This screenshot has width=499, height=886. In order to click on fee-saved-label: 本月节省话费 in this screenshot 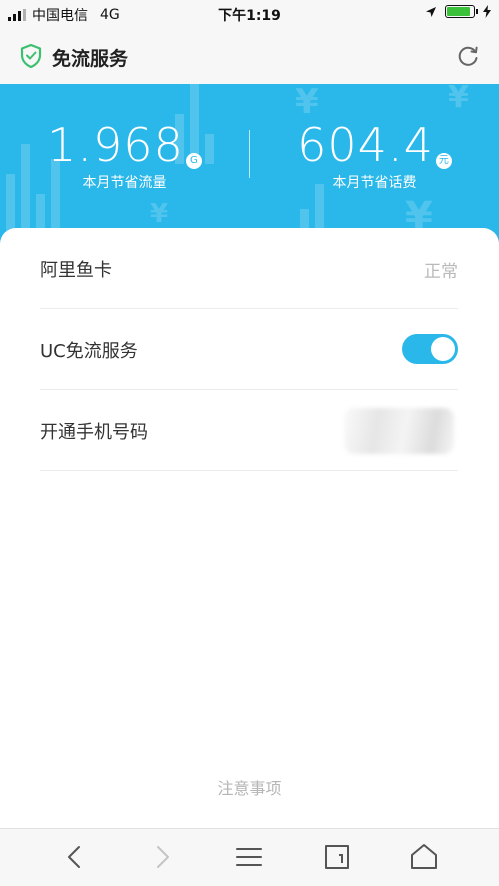, I will do `click(374, 183)`.